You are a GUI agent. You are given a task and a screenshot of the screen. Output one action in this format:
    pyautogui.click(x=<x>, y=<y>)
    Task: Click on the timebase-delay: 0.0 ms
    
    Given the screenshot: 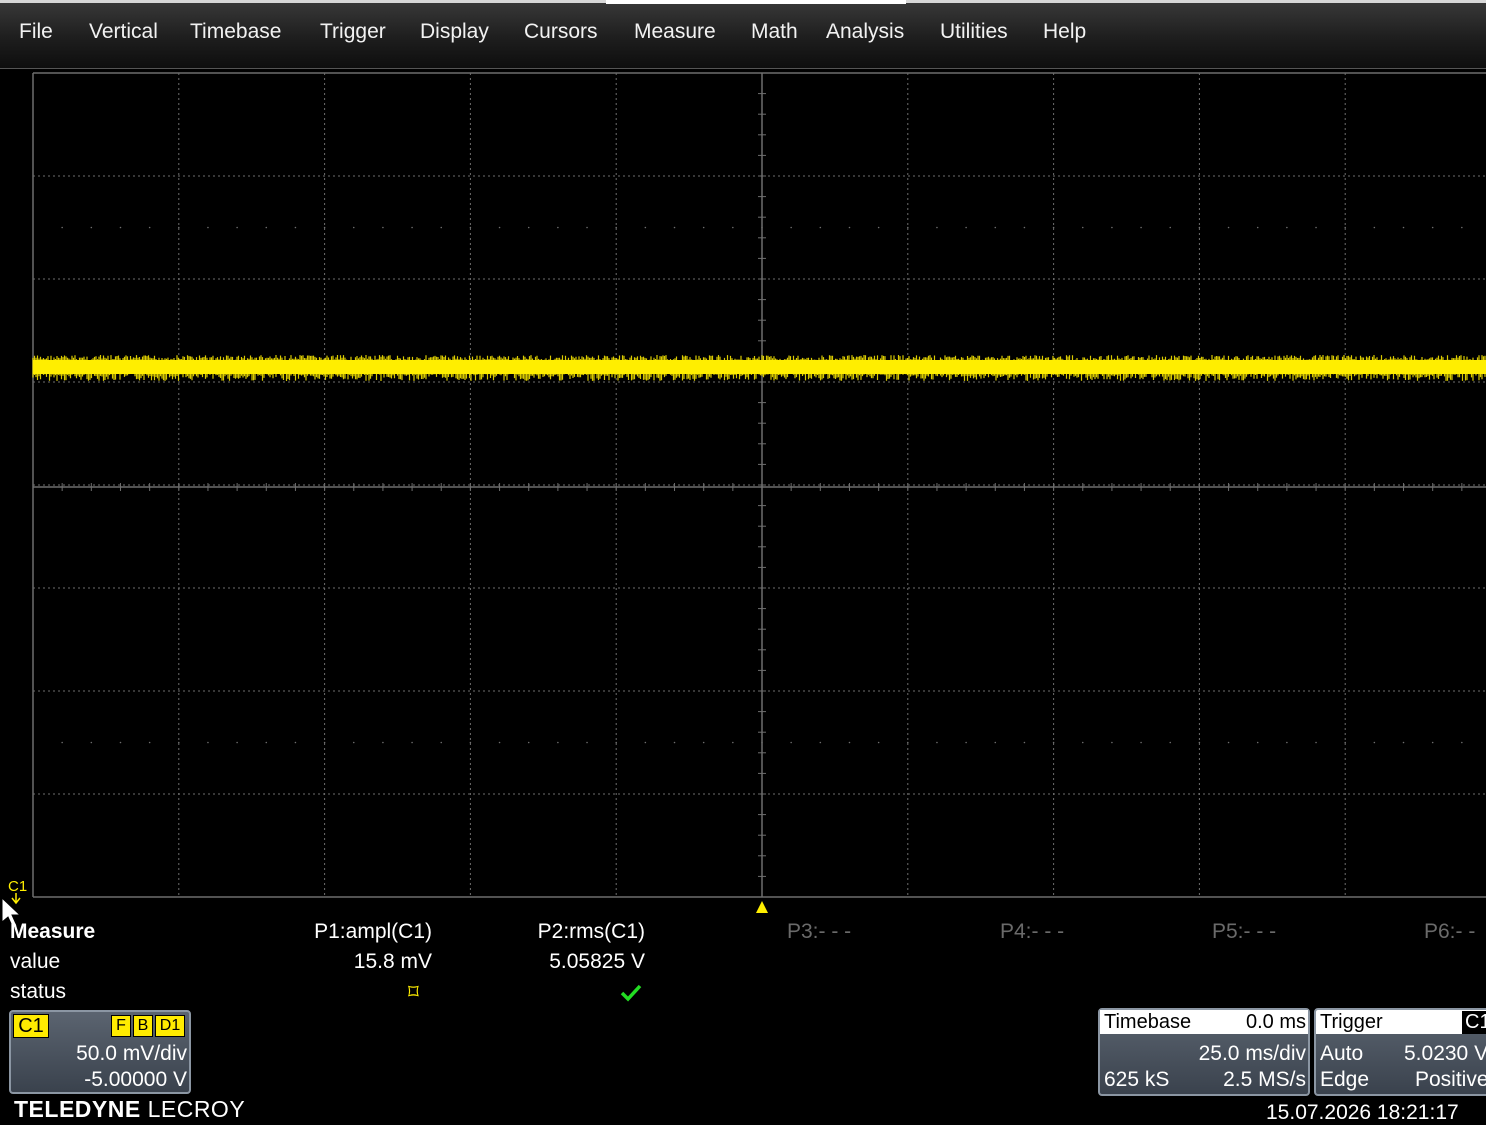 What is the action you would take?
    pyautogui.click(x=1275, y=1022)
    